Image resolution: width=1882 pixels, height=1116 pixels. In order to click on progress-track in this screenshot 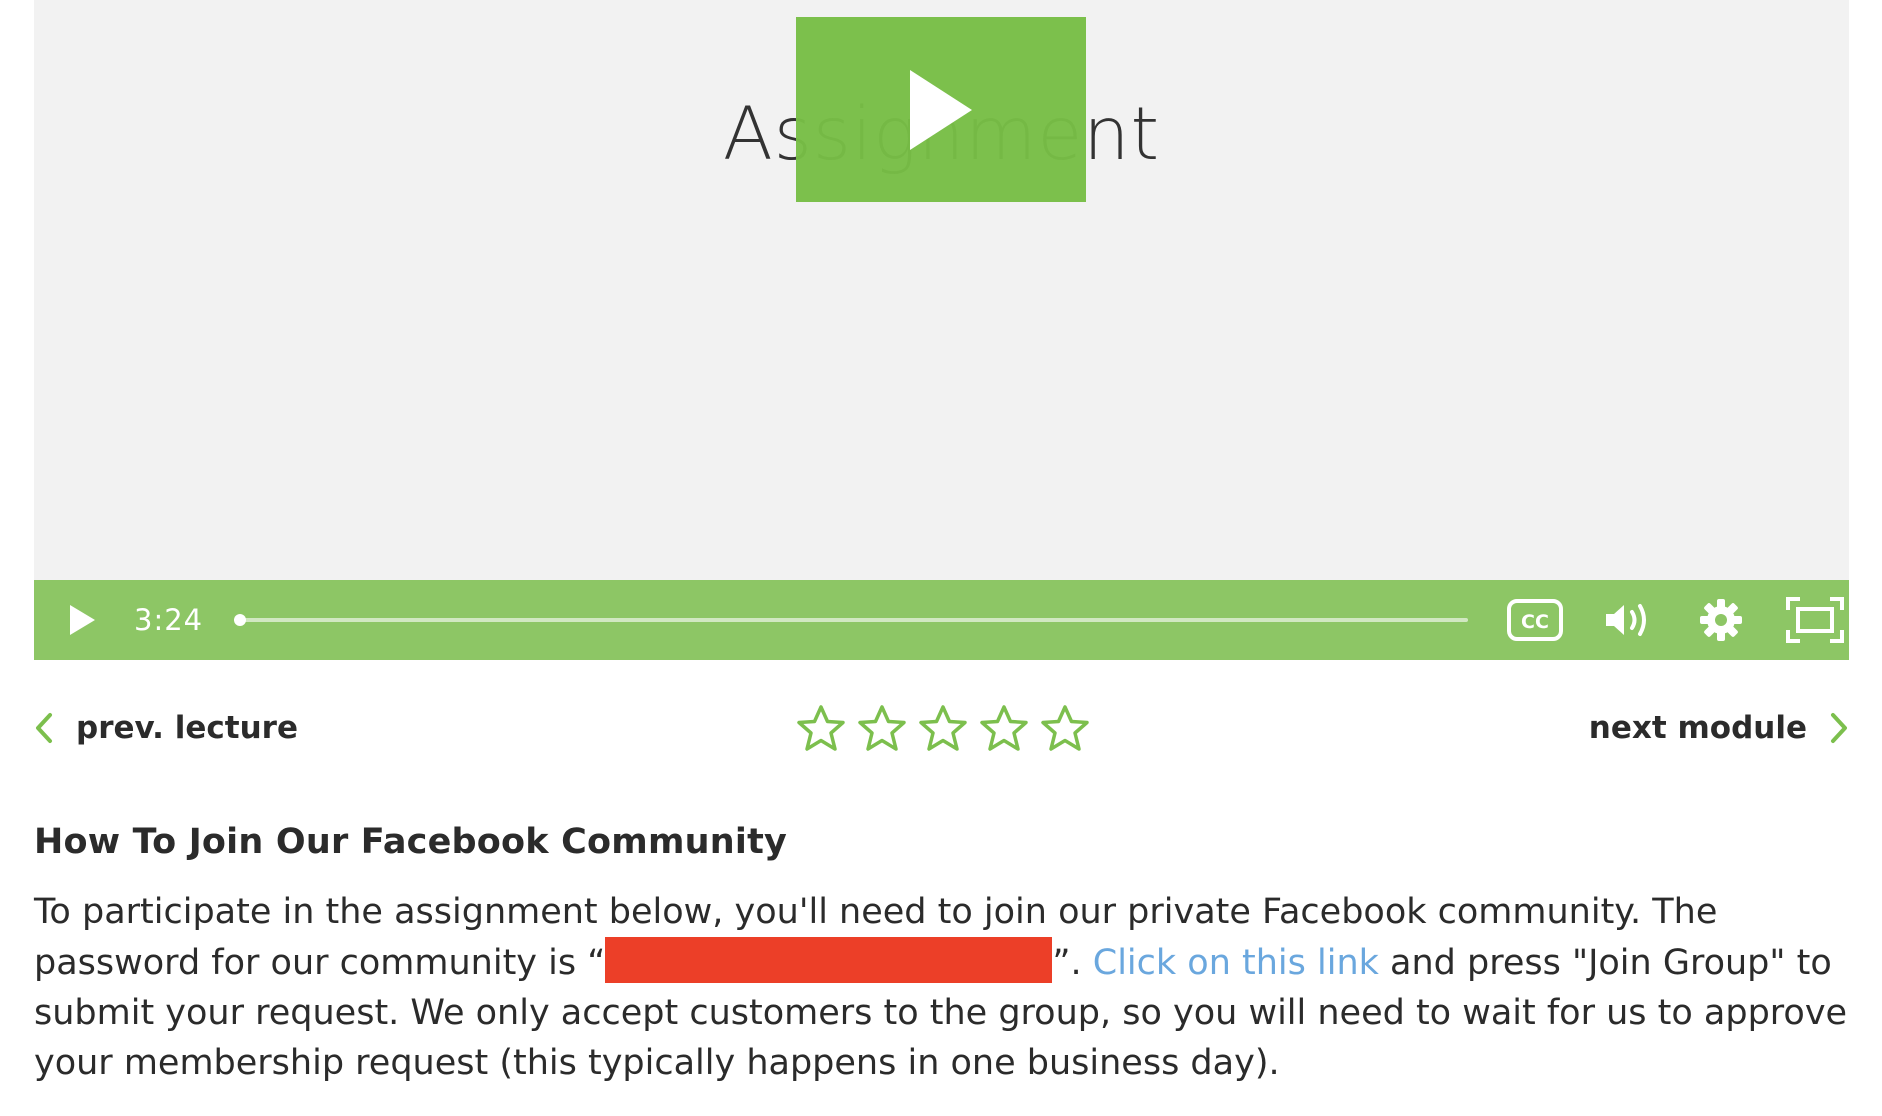, I will do `click(852, 620)`.